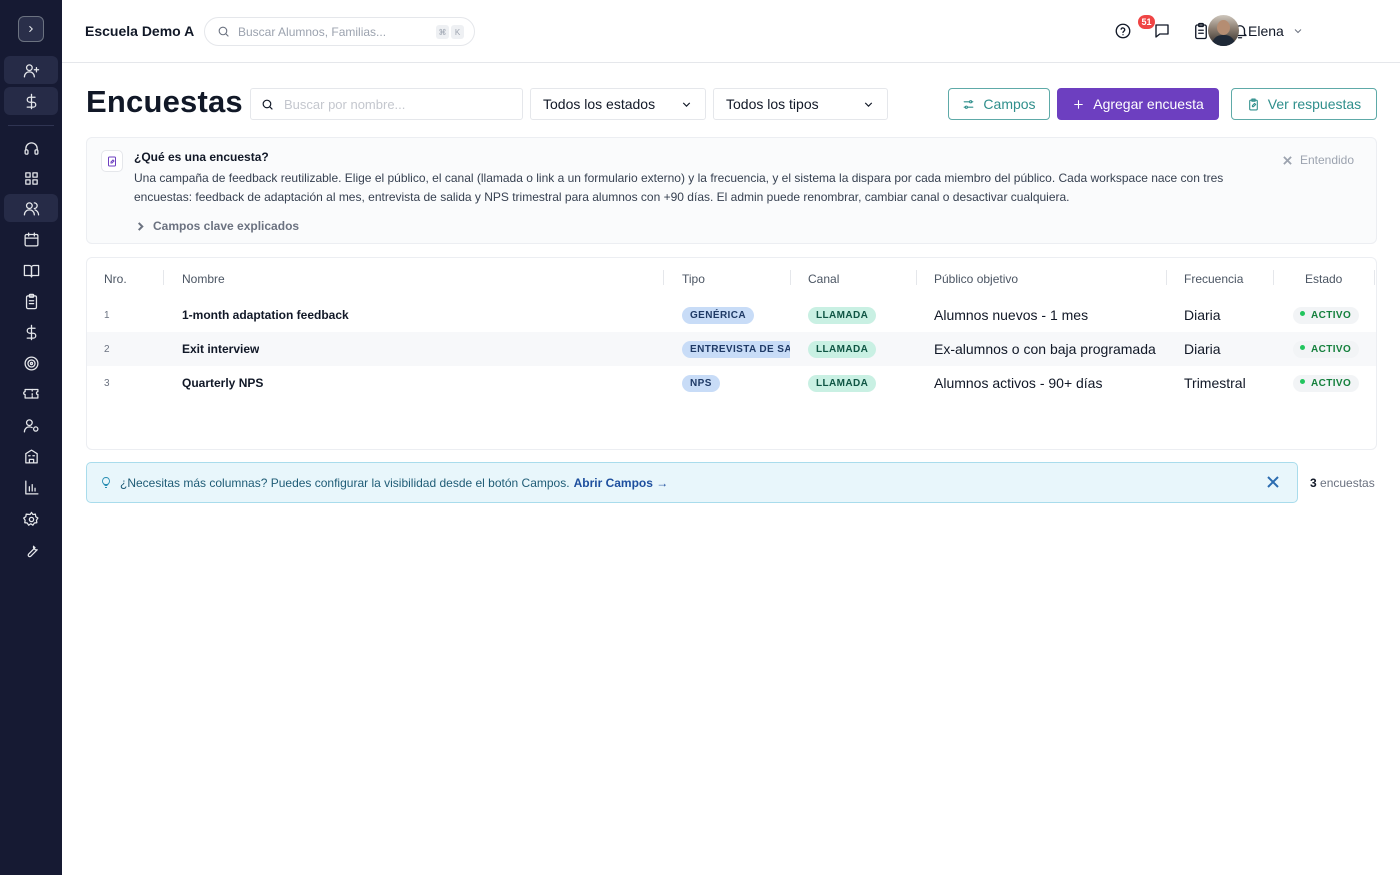  I want to click on sidebar-item-courses, so click(31, 270).